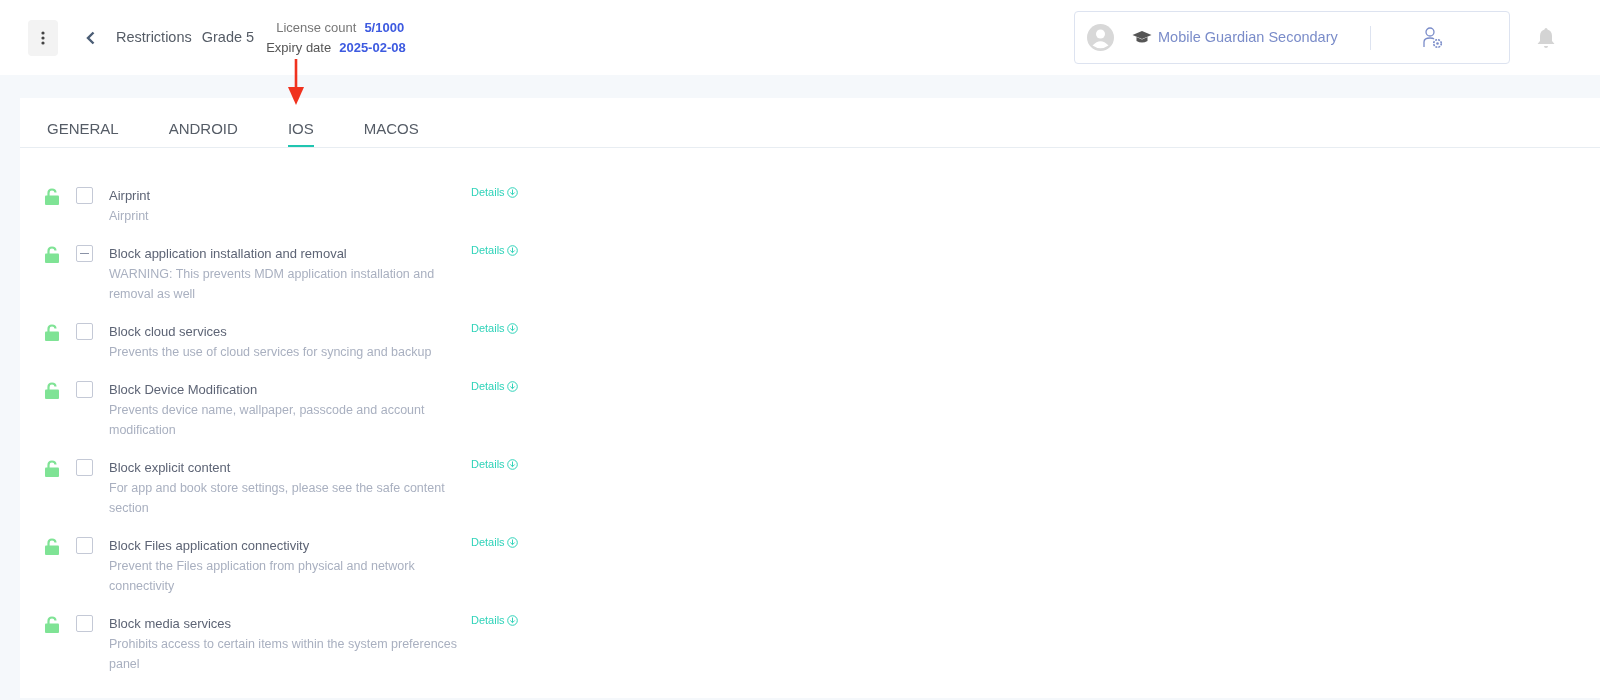 This screenshot has width=1600, height=700. What do you see at coordinates (262, 576) in the screenshot?
I see `restriction-description: Prevent the Files application from physical and network connectivity` at bounding box center [262, 576].